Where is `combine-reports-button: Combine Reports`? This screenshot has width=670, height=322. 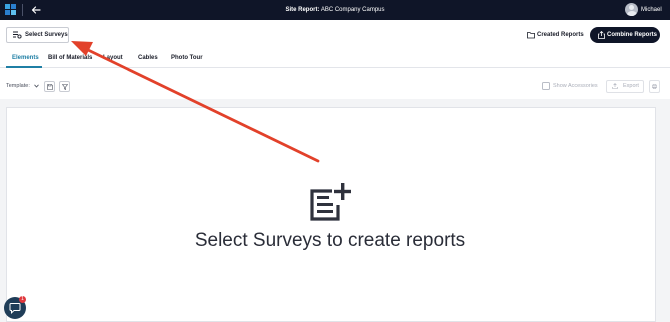
combine-reports-button: Combine Reports is located at coordinates (625, 35).